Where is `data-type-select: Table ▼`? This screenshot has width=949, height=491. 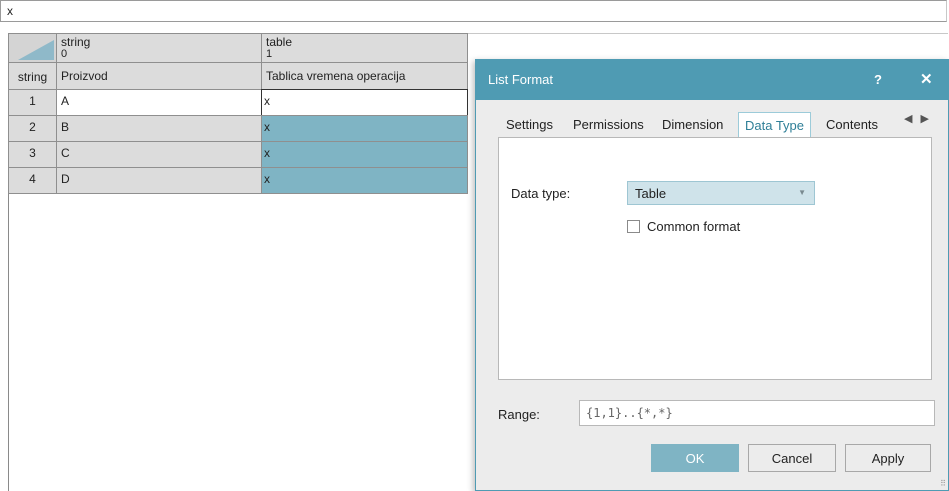
data-type-select: Table ▼ is located at coordinates (721, 193).